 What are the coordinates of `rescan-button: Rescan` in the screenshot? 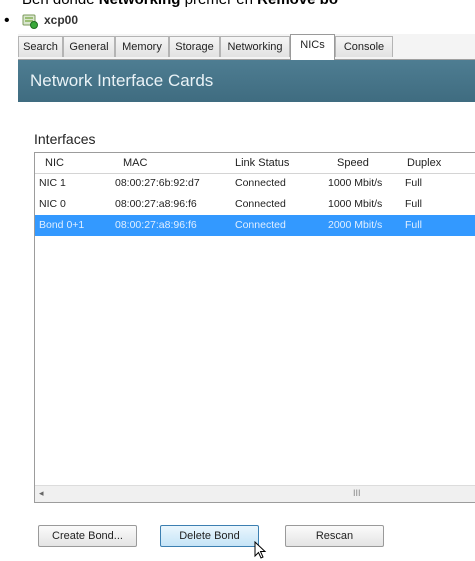 It's located at (334, 536).